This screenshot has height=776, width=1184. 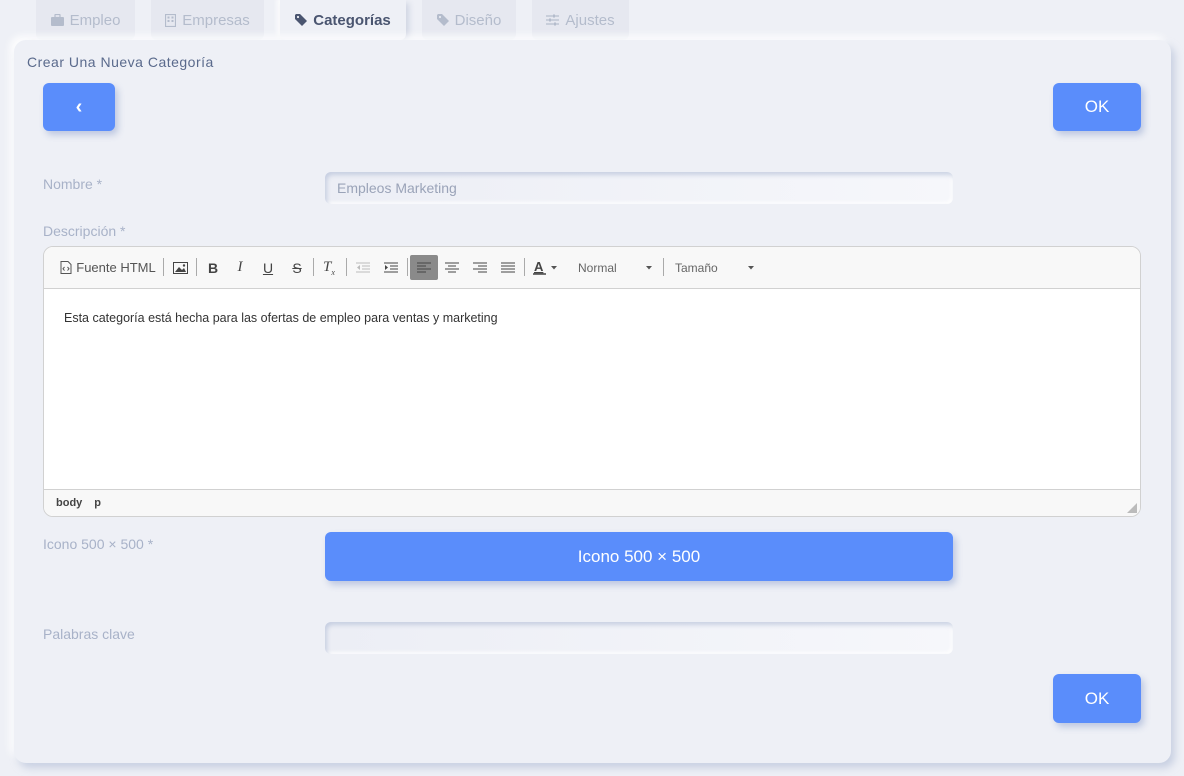 What do you see at coordinates (73, 184) in the screenshot?
I see `name-label: Nombre *` at bounding box center [73, 184].